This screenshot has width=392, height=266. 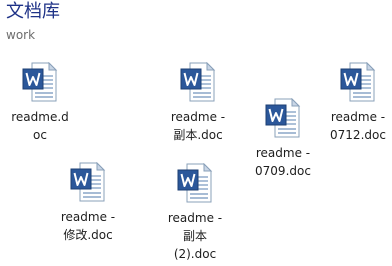 I want to click on library-subtitle: work, so click(x=21, y=35).